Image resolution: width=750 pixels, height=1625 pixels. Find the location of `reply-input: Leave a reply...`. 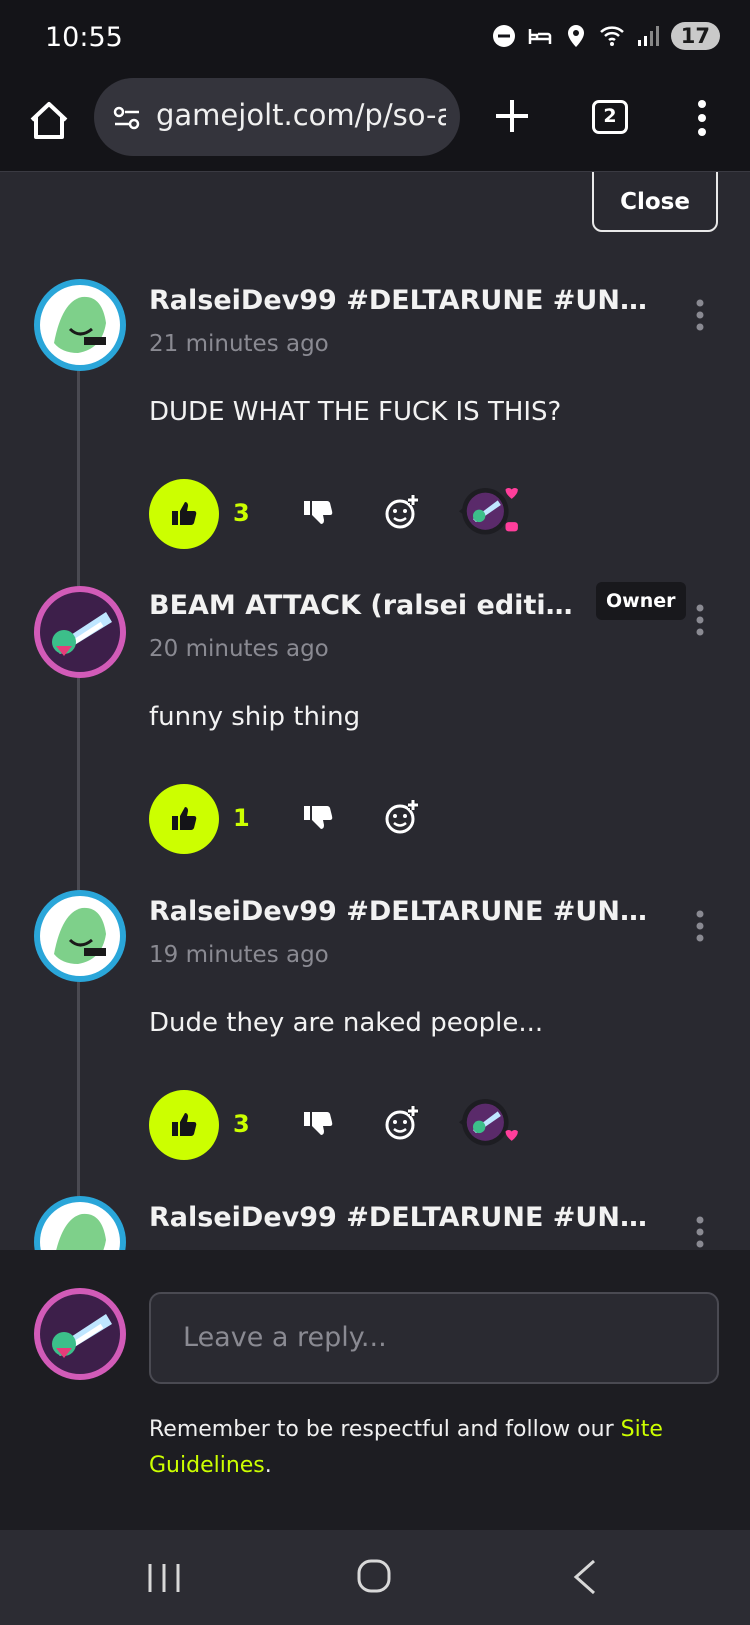

reply-input: Leave a reply... is located at coordinates (434, 1338).